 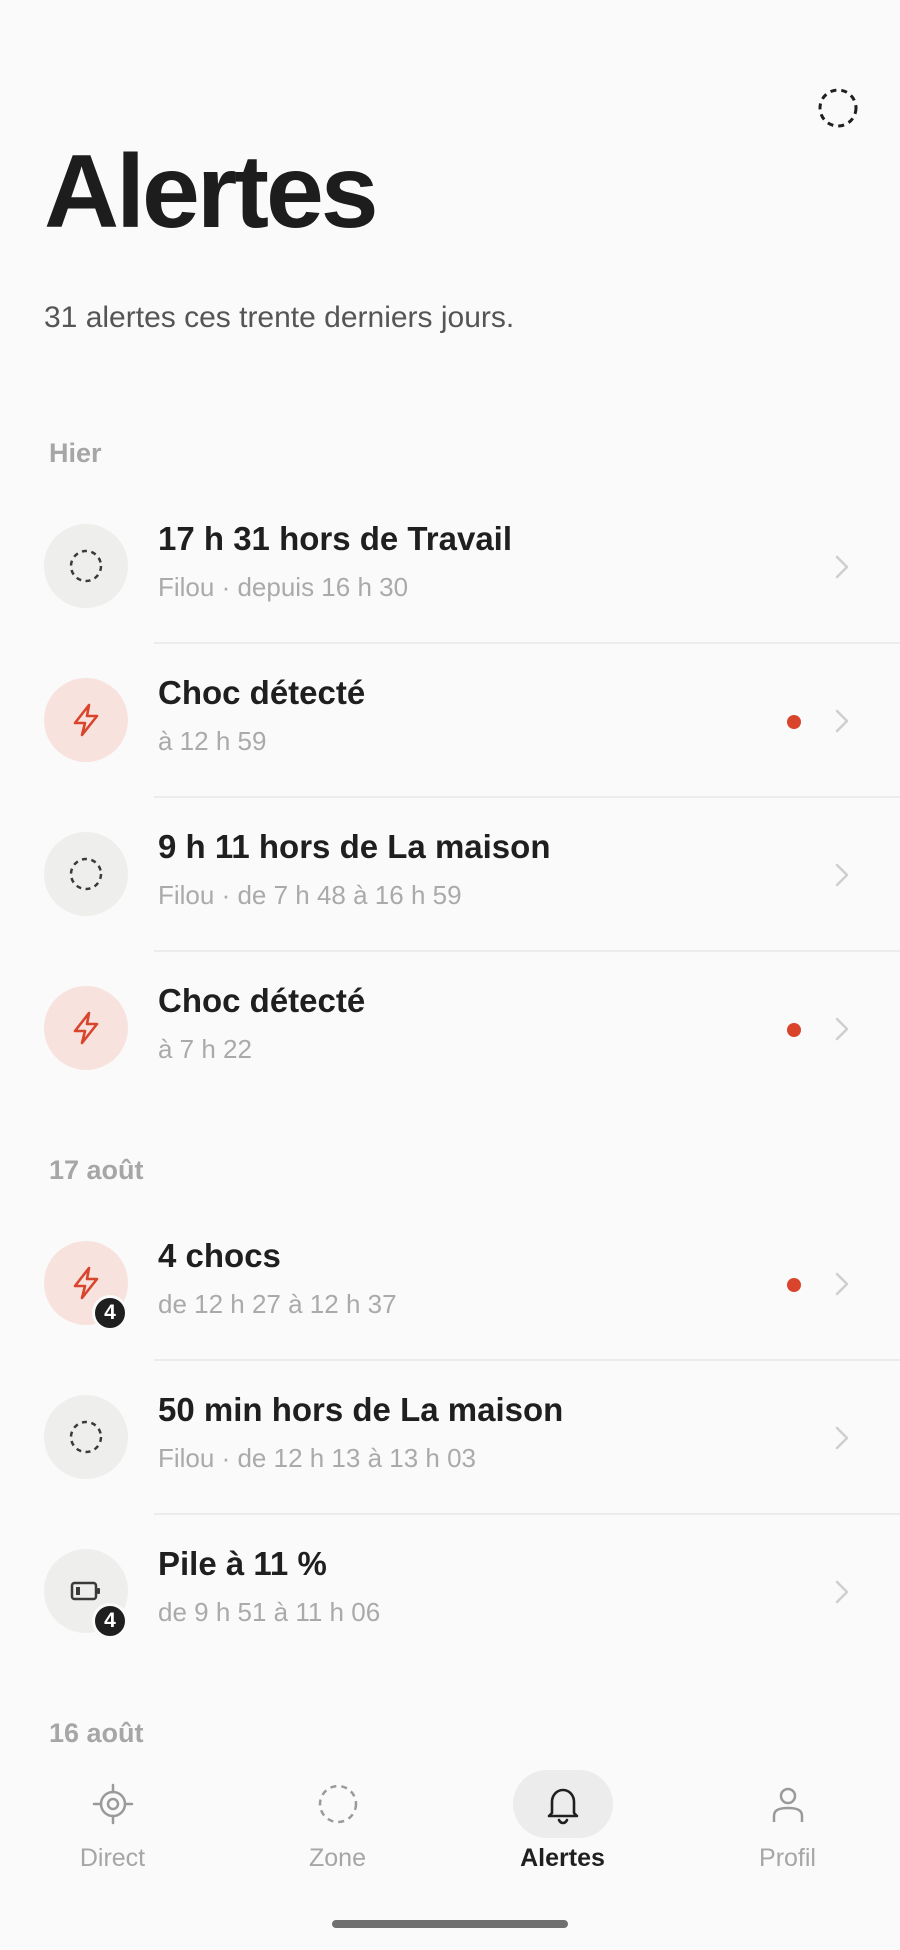 What do you see at coordinates (205, 1049) in the screenshot?
I see `alert-subtitle: à 7 h 22` at bounding box center [205, 1049].